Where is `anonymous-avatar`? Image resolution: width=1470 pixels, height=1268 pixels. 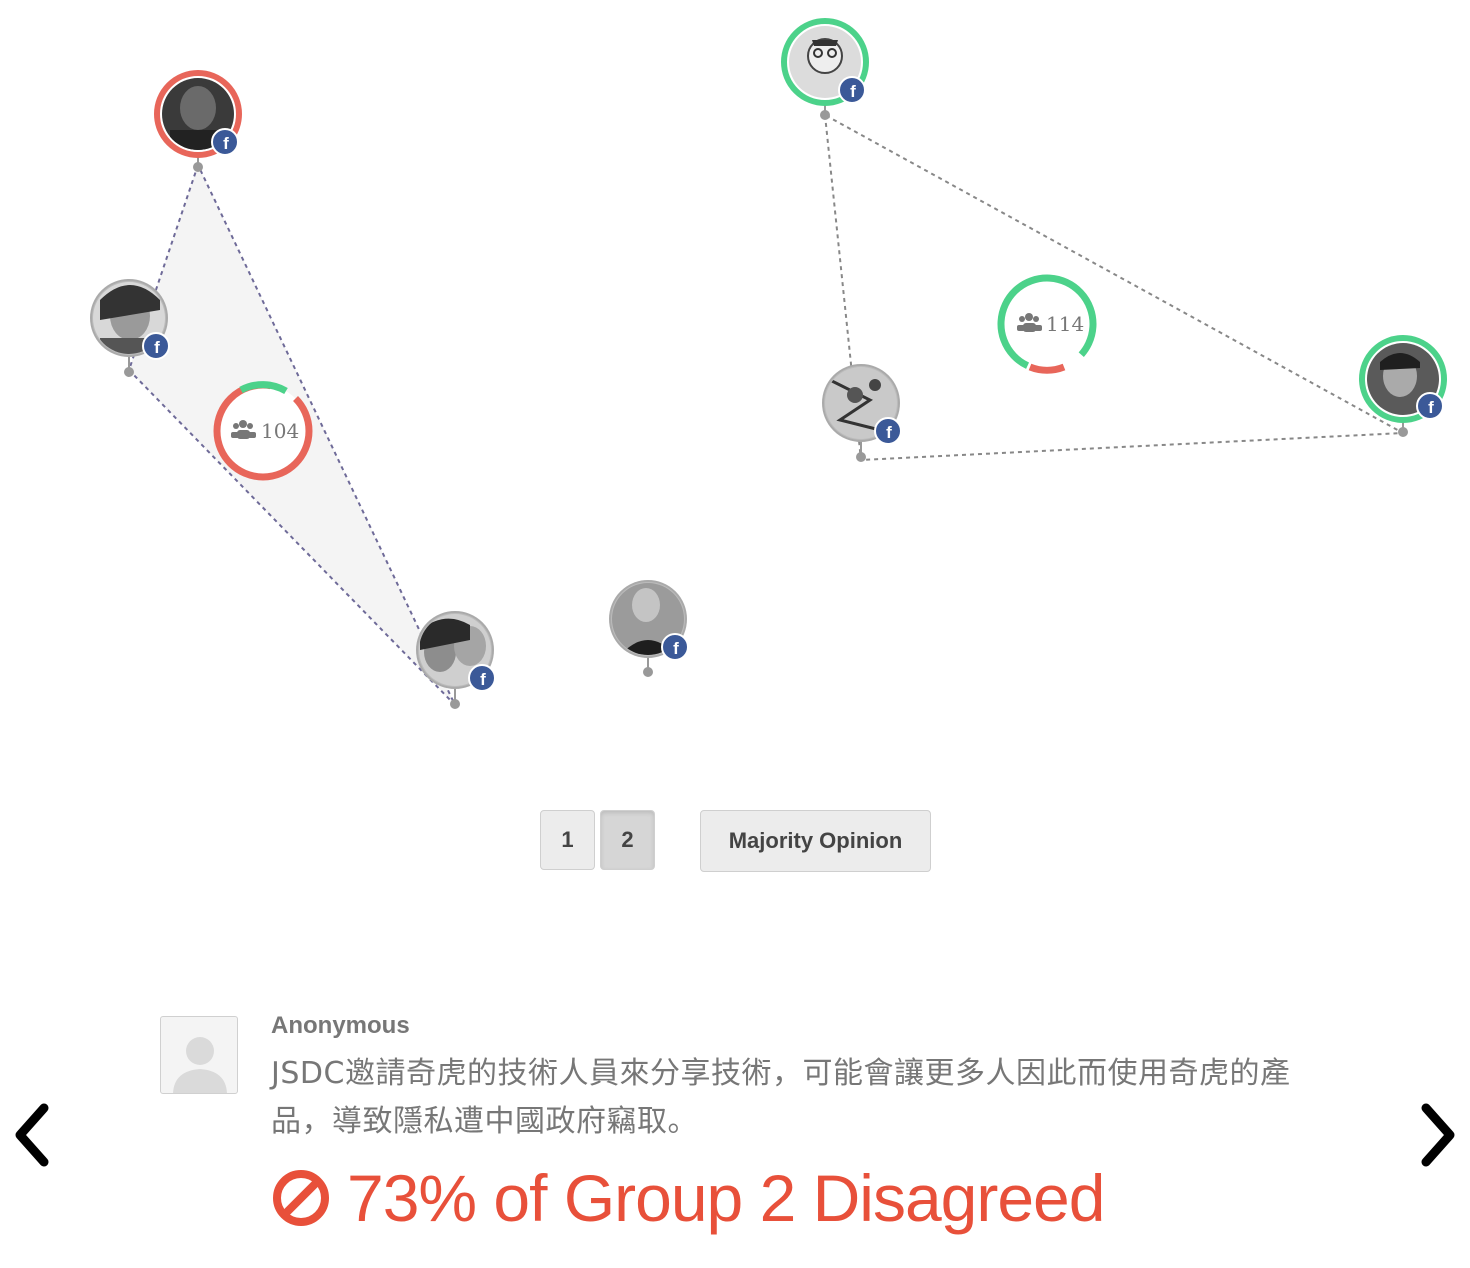
anonymous-avatar is located at coordinates (199, 1055).